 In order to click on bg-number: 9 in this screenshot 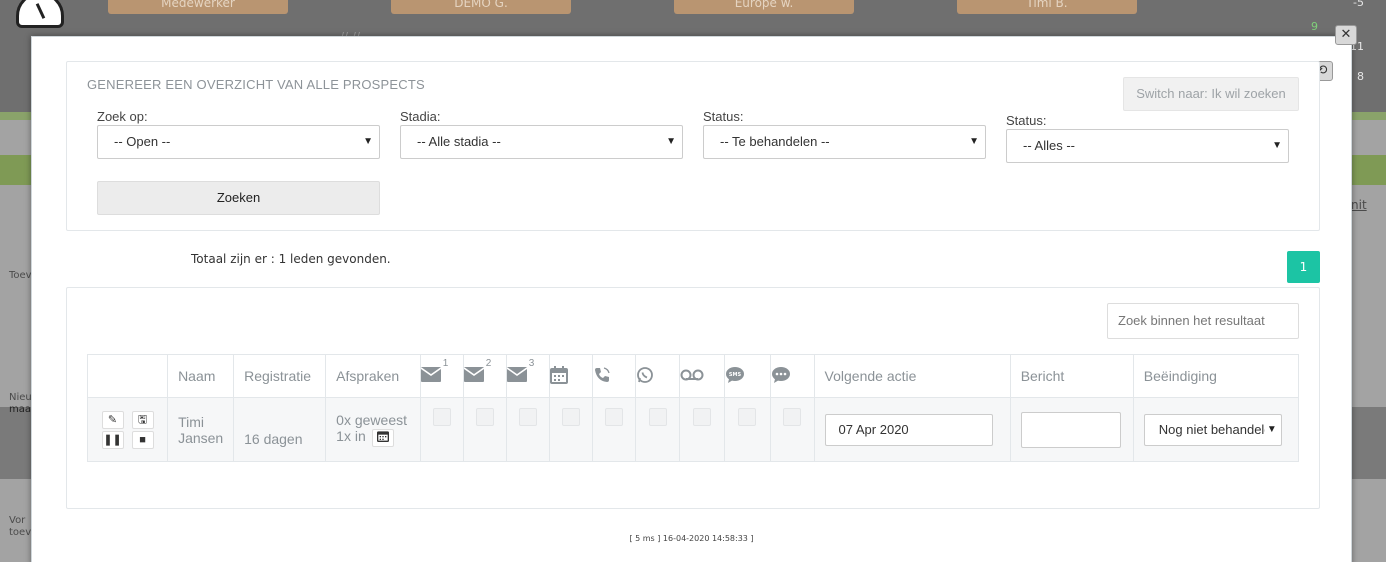, I will do `click(1314, 26)`.